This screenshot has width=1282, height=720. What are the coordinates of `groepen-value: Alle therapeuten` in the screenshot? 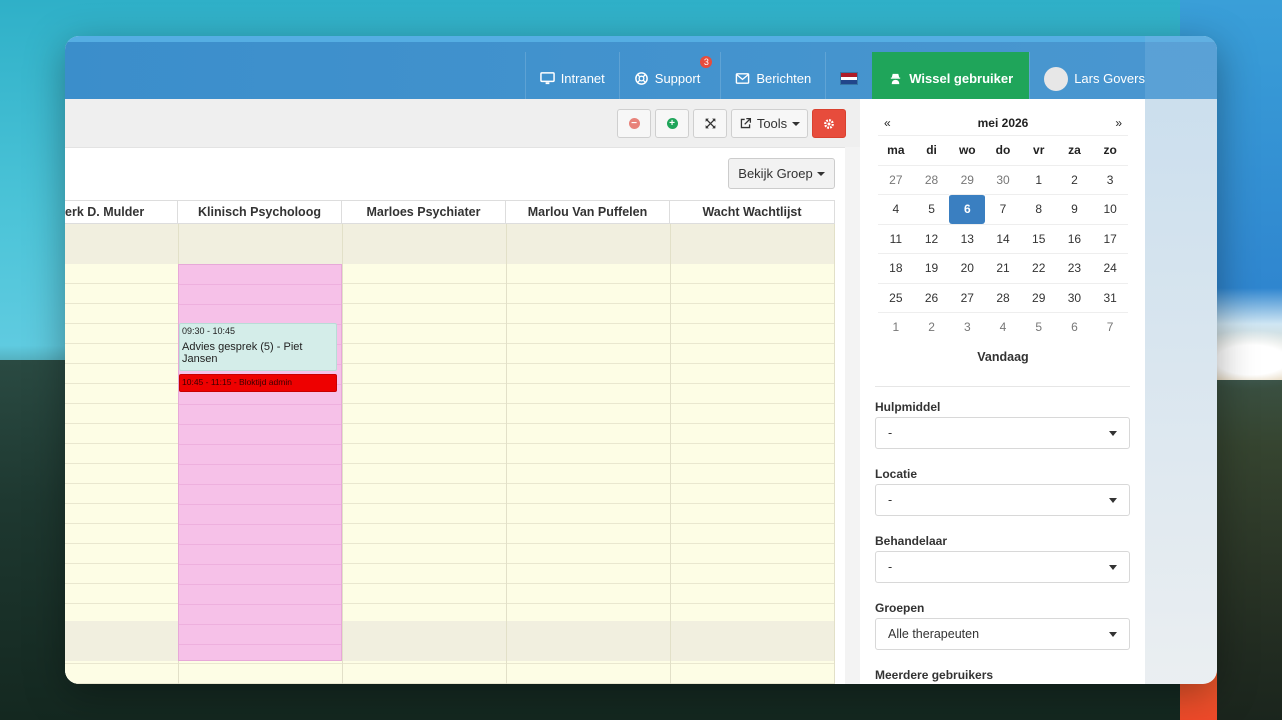 It's located at (934, 634).